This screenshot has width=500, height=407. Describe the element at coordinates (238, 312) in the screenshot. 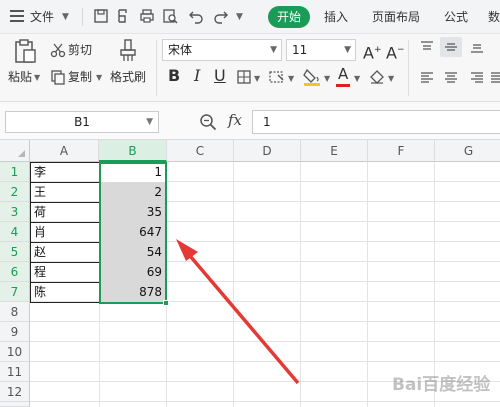

I see `annotation-arrow` at that location.